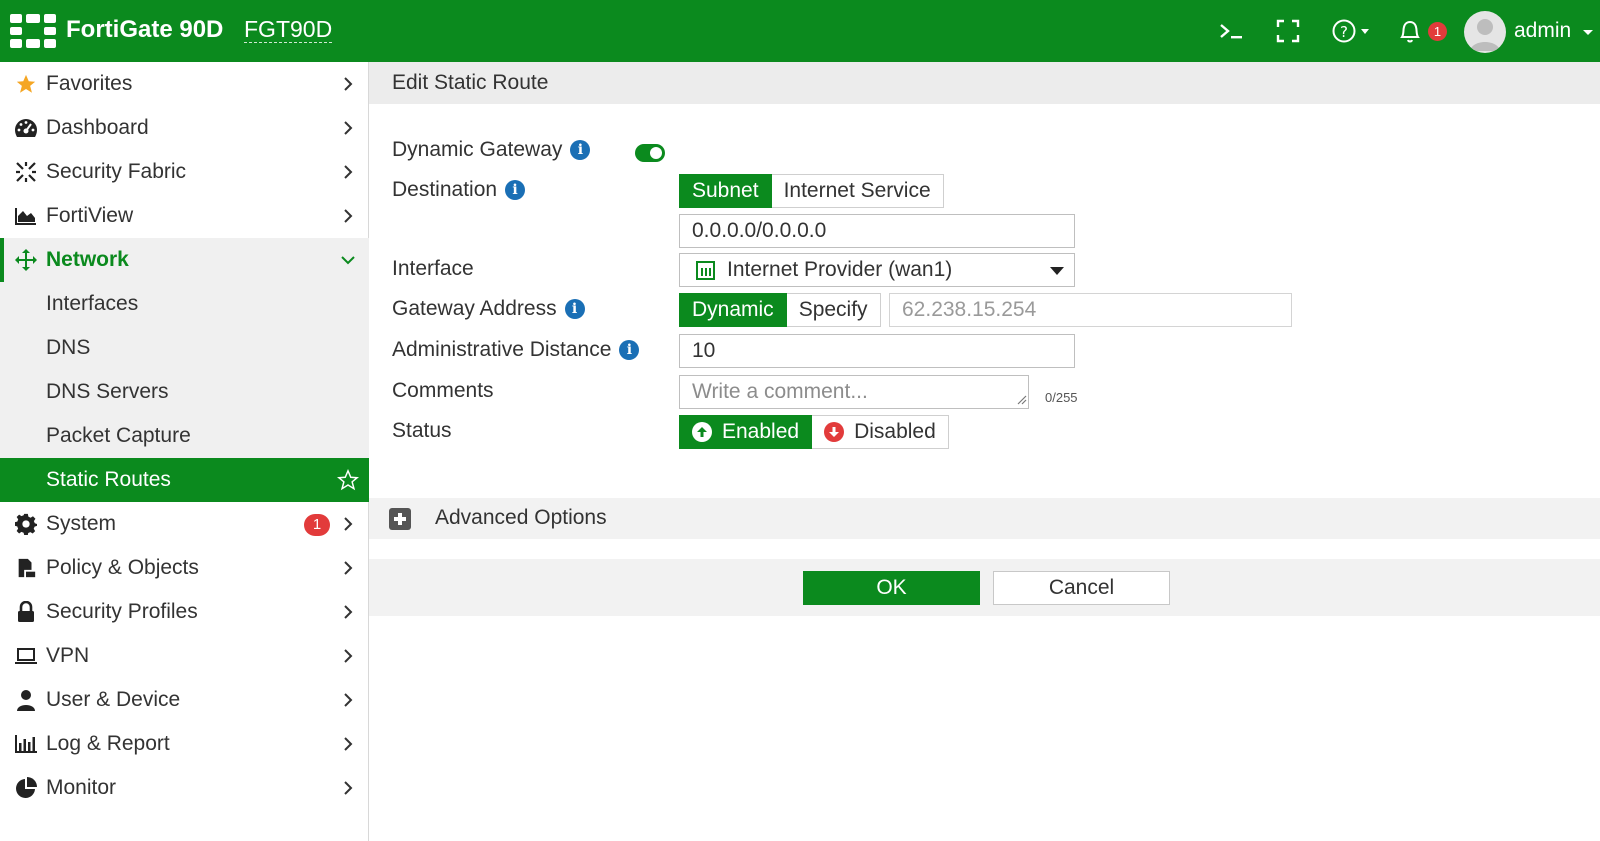  I want to click on fullscreen-icon, so click(1288, 31).